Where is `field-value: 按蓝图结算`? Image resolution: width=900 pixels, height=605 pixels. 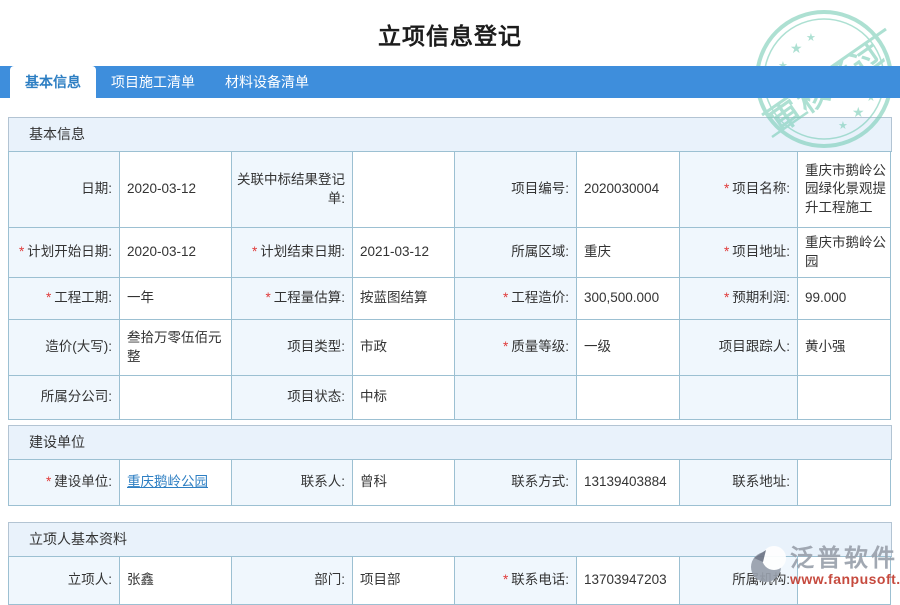
field-value: 按蓝图结算 is located at coordinates (404, 299).